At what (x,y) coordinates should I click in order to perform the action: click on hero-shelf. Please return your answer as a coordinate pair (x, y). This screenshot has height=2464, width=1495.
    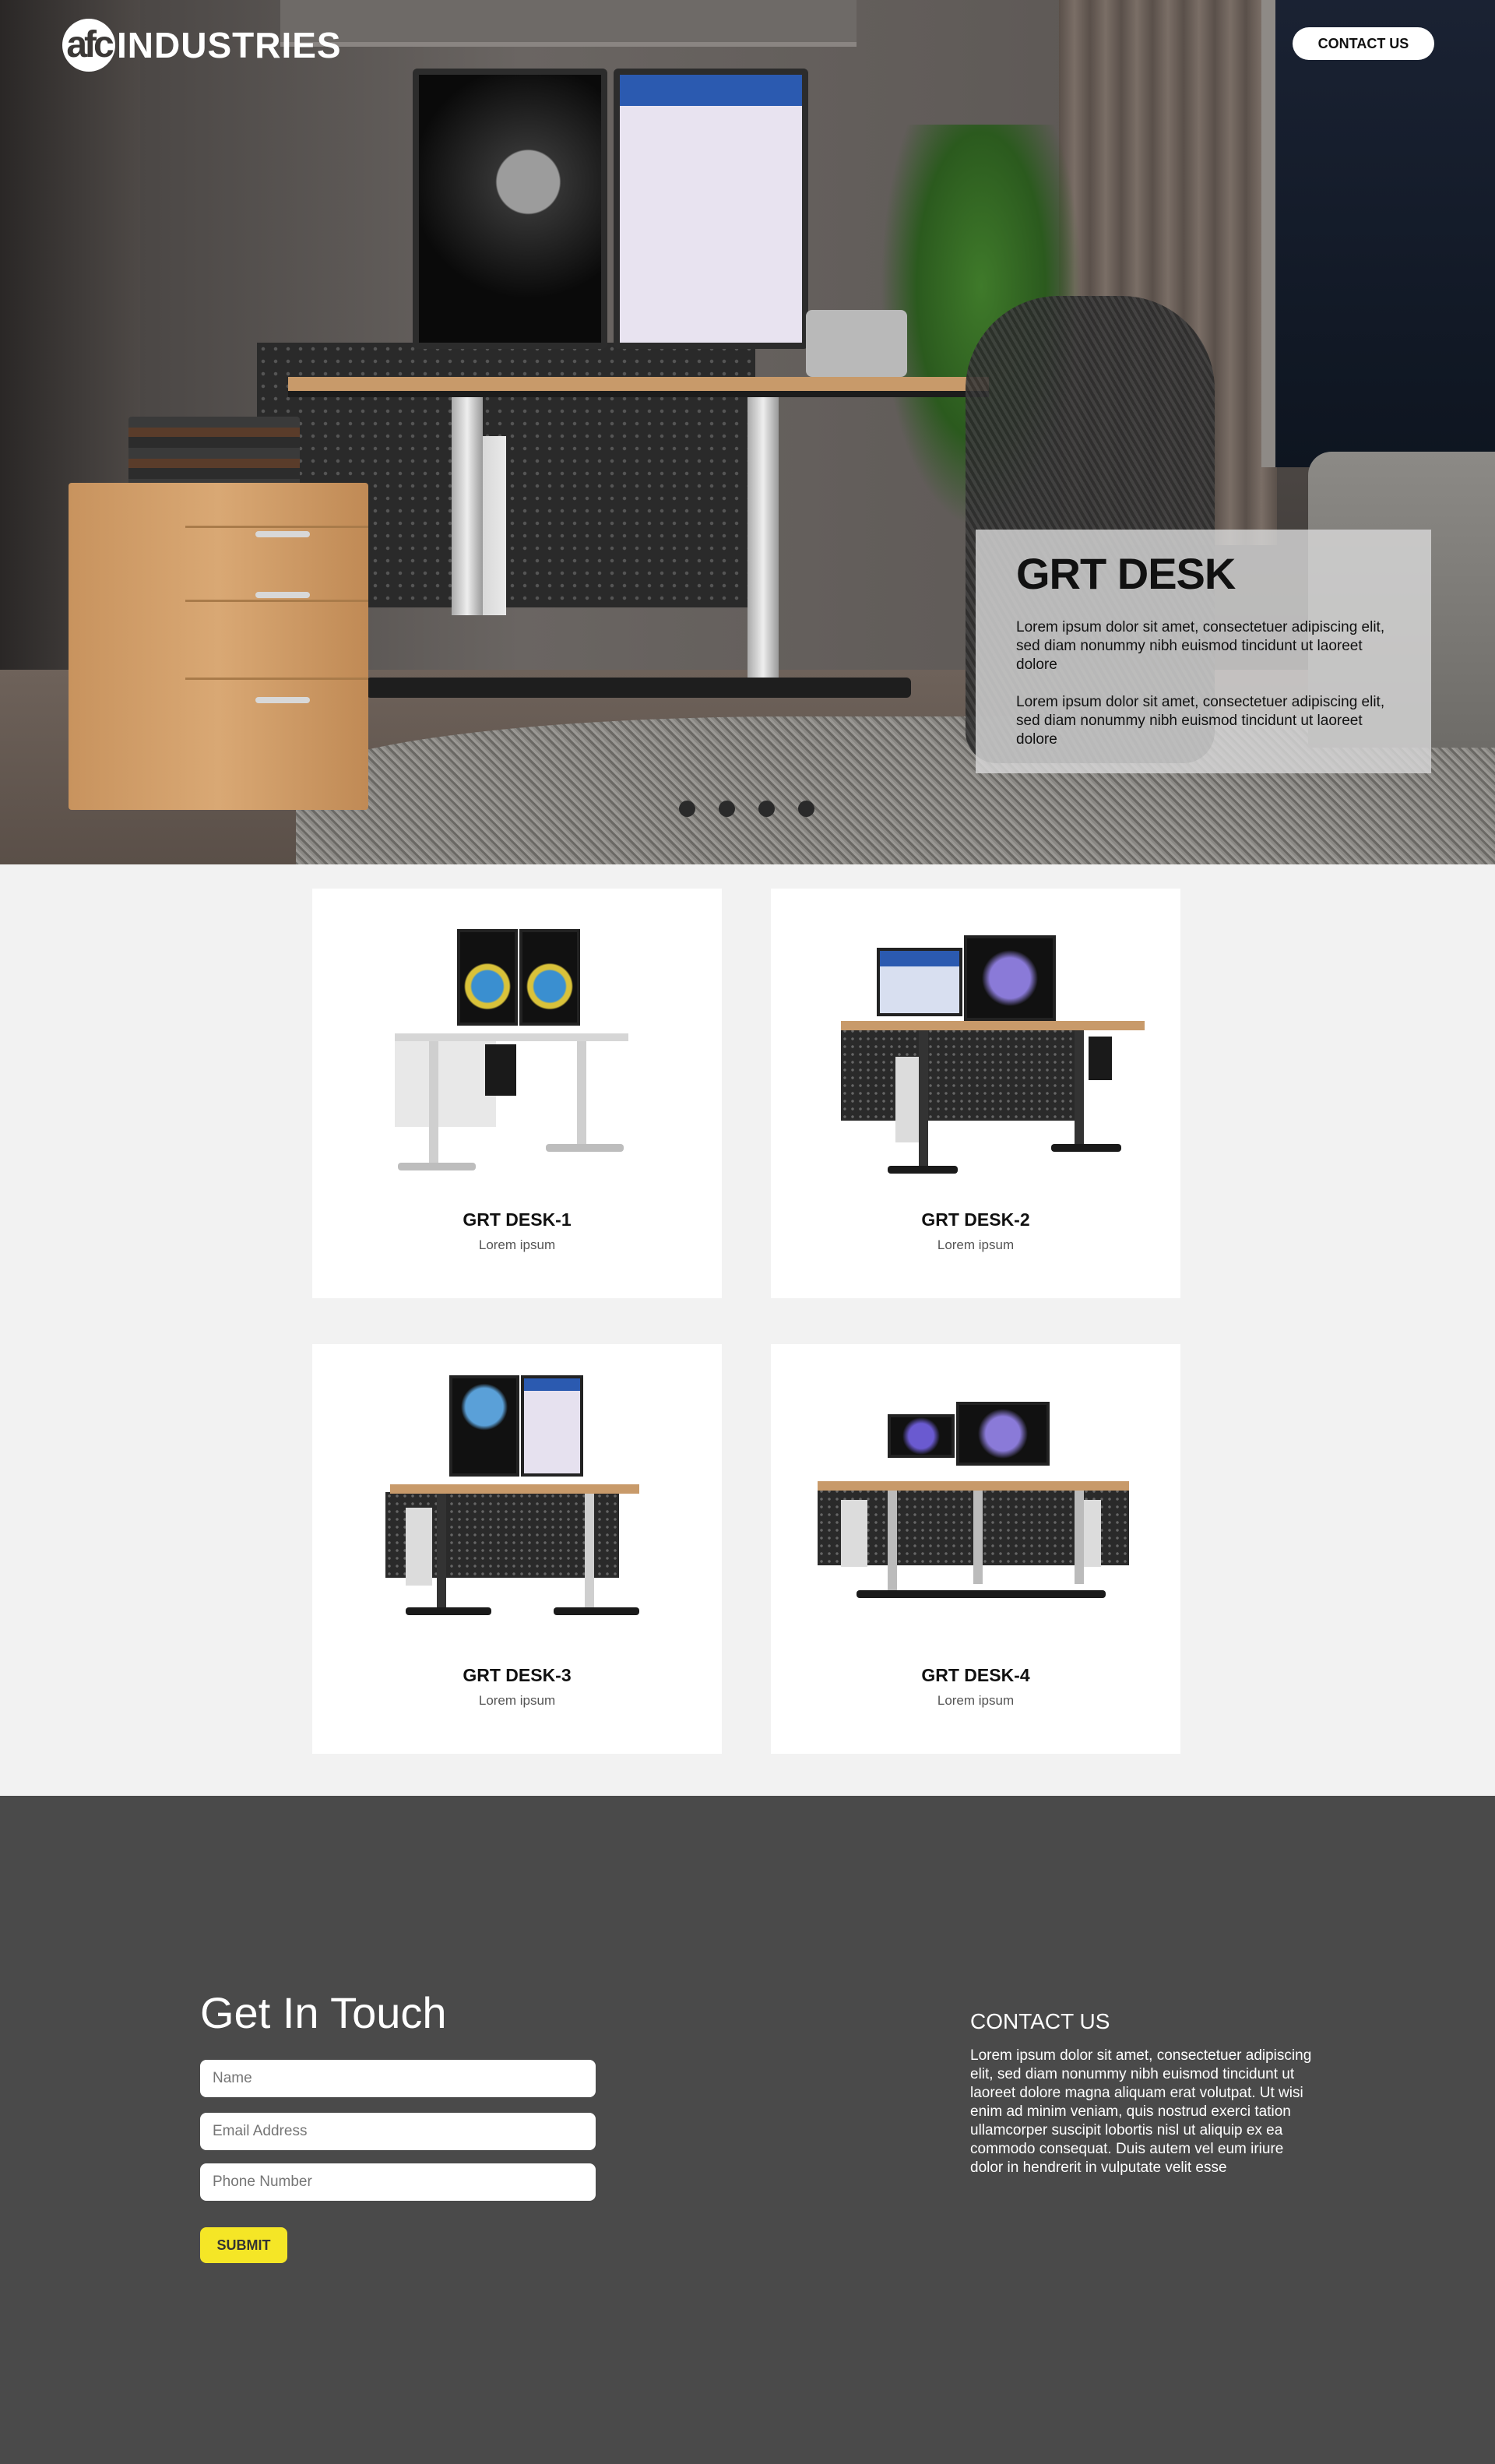
    Looking at the image, I should click on (568, 24).